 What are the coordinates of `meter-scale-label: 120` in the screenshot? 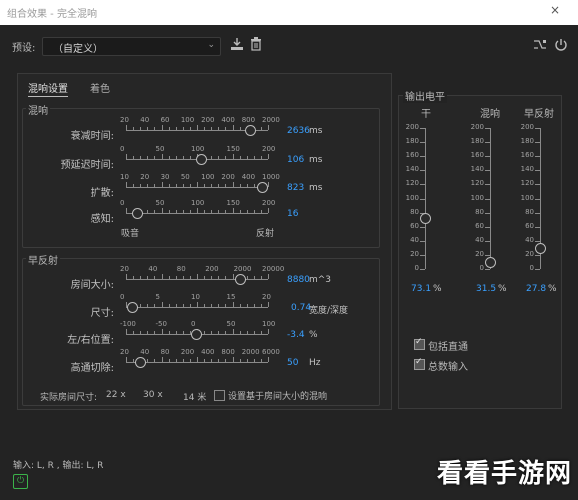 It's located at (477, 183).